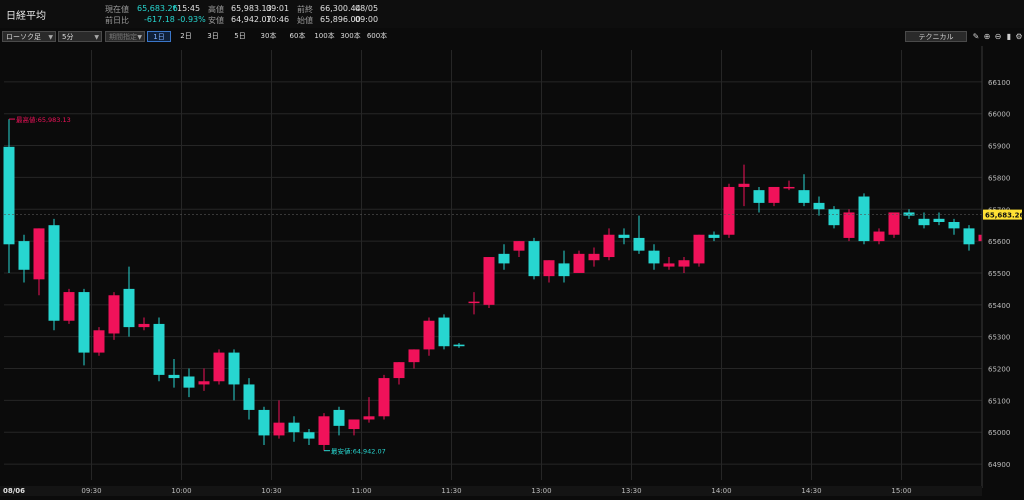 This screenshot has width=1024, height=500. What do you see at coordinates (278, 19) in the screenshot?
I see `low-time: 10:46` at bounding box center [278, 19].